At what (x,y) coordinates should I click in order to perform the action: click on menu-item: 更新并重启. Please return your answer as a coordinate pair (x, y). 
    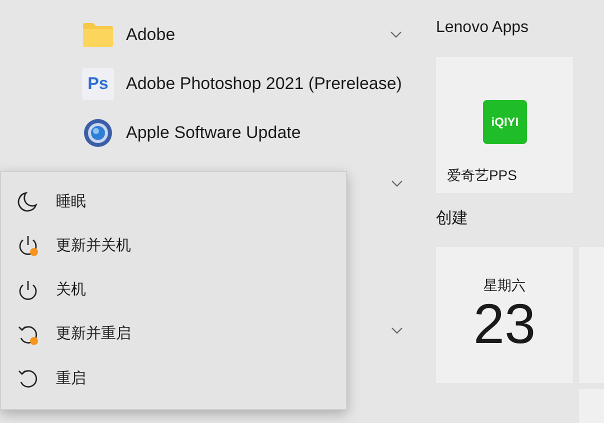
    Looking at the image, I should click on (93, 334).